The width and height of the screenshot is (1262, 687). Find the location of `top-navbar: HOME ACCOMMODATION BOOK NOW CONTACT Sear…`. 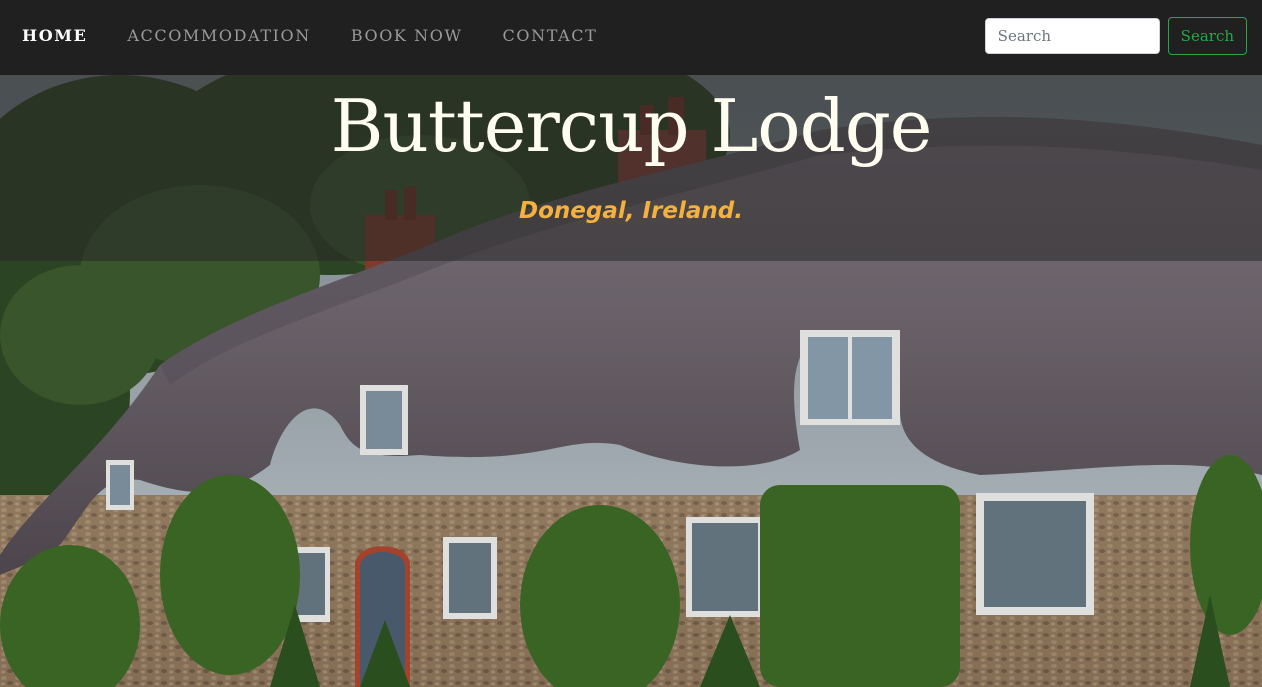

top-navbar: HOME ACCOMMODATION BOOK NOW CONTACT Sear… is located at coordinates (631, 37).